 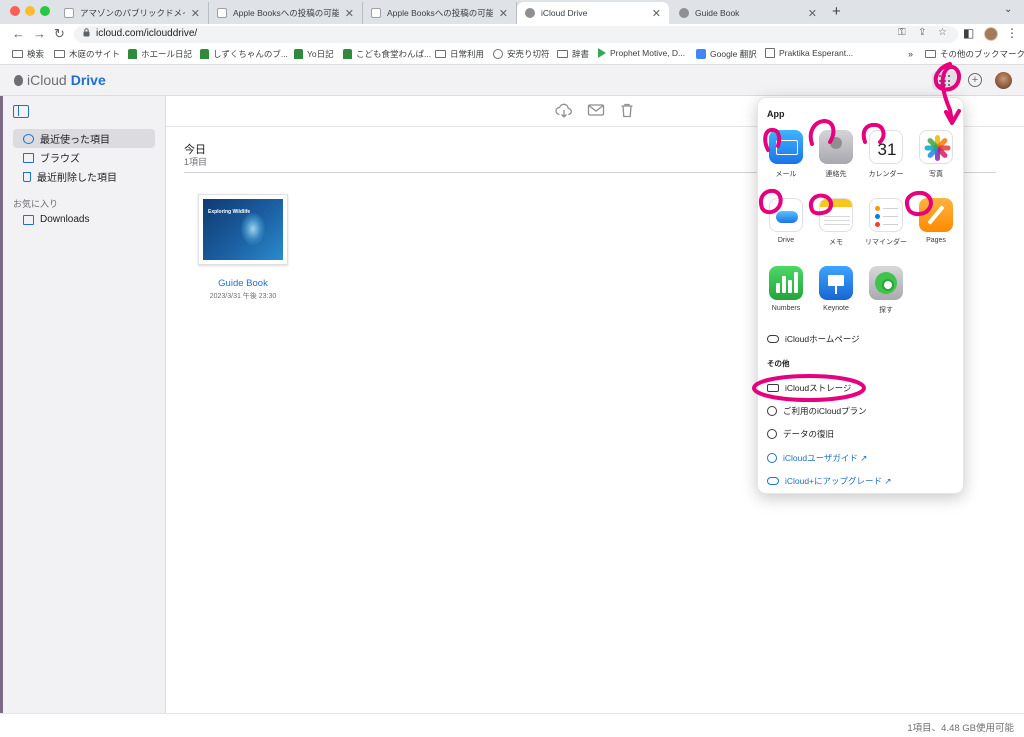 I want to click on sidebar-item-browse: ブラウズ, so click(x=84, y=157).